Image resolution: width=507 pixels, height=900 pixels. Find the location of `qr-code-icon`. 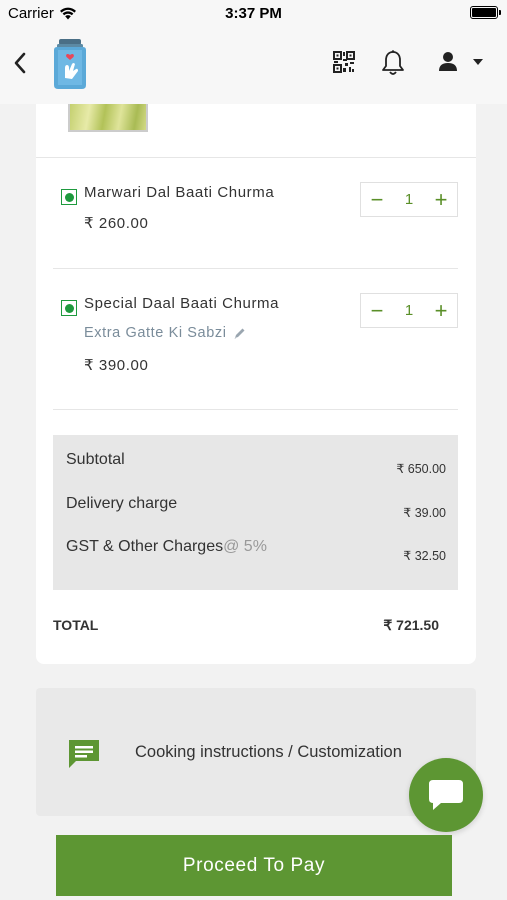

qr-code-icon is located at coordinates (344, 62).